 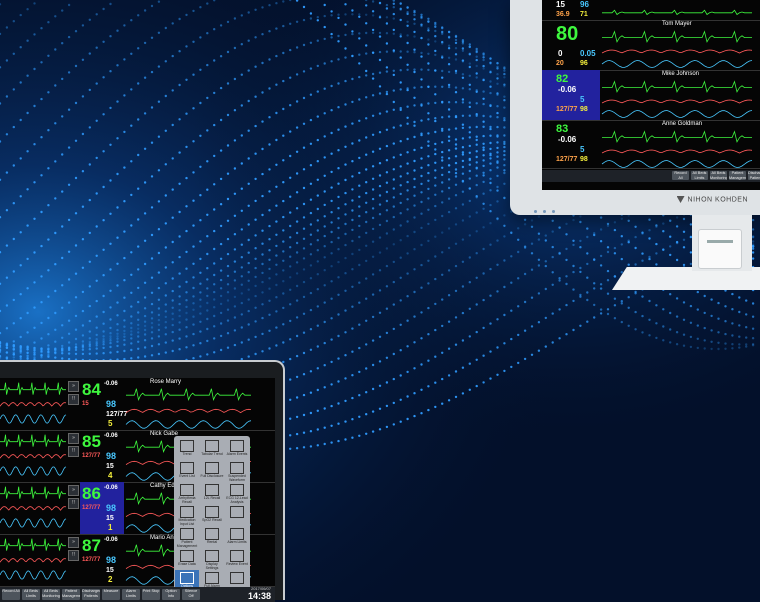 What do you see at coordinates (91, 389) in the screenshot?
I see `heart-rate: 84` at bounding box center [91, 389].